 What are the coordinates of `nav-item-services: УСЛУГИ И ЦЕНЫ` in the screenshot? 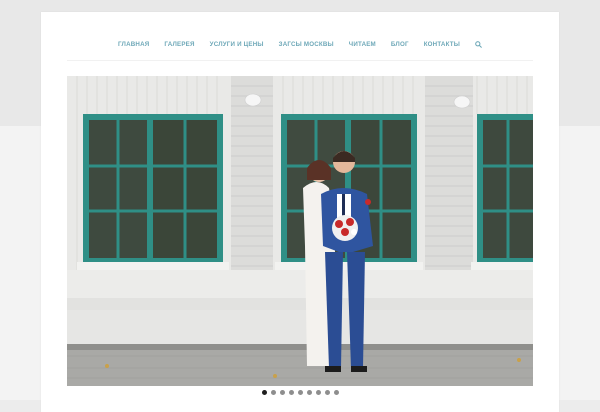 It's located at (237, 44).